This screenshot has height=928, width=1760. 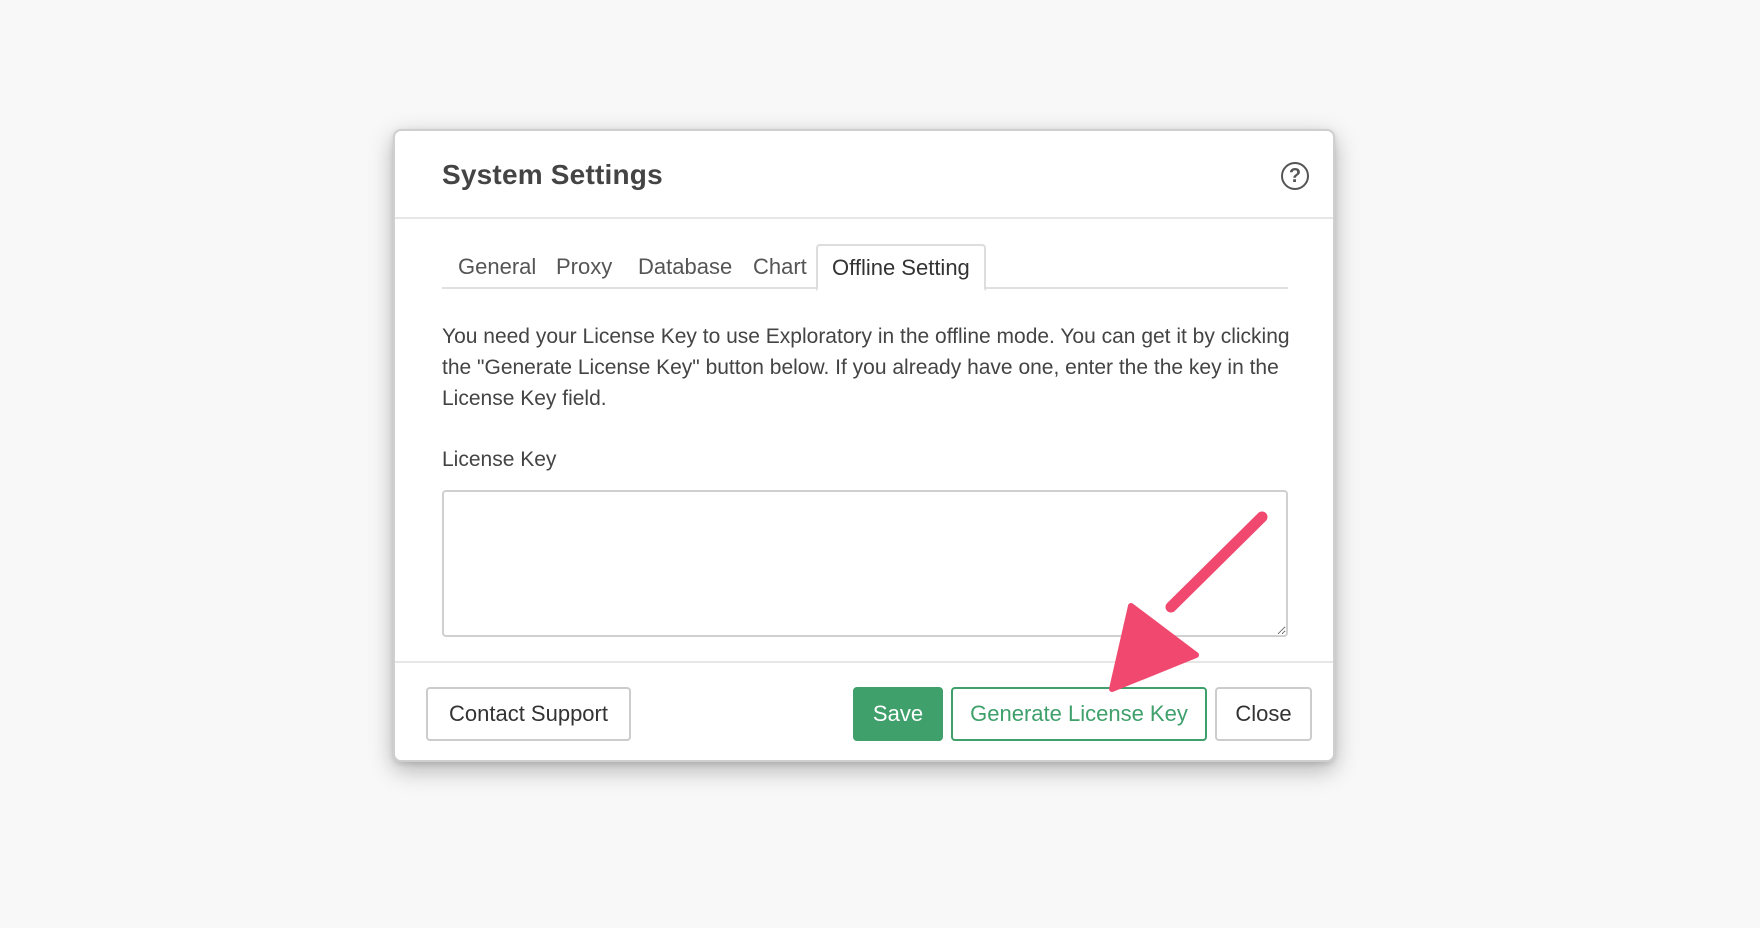 What do you see at coordinates (780, 266) in the screenshot?
I see `tab-chart: Chart` at bounding box center [780, 266].